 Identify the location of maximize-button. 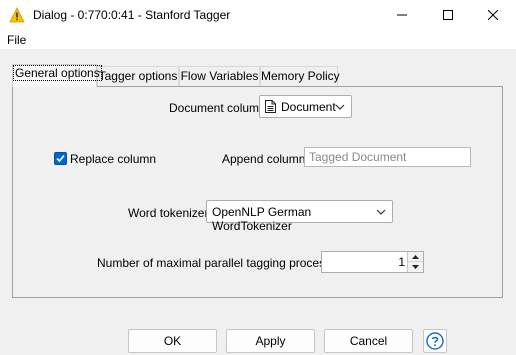
(448, 15).